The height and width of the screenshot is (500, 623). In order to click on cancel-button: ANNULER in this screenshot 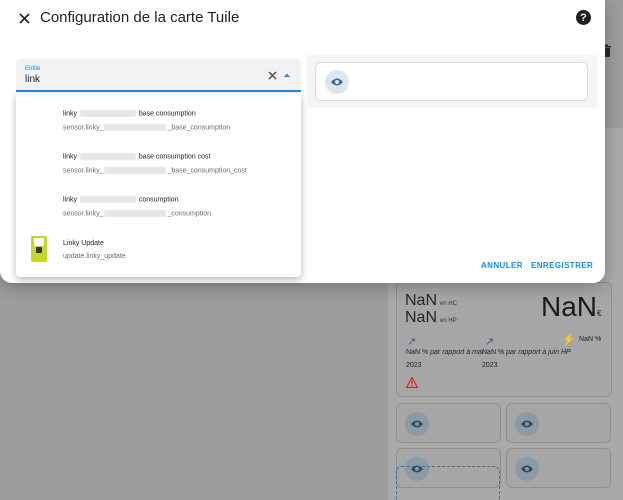, I will do `click(502, 265)`.